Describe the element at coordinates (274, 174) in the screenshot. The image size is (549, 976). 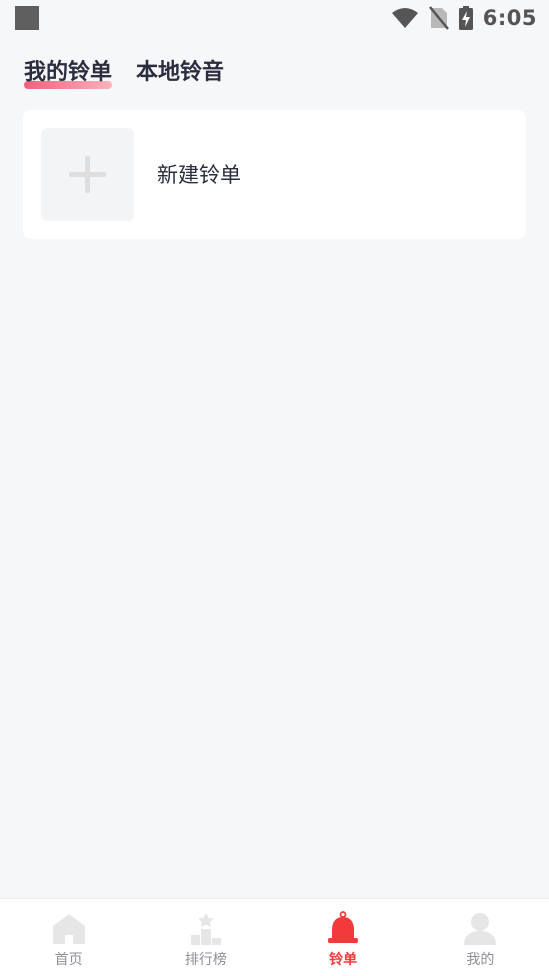
I see `new-playlist-card: 新建铃单` at that location.